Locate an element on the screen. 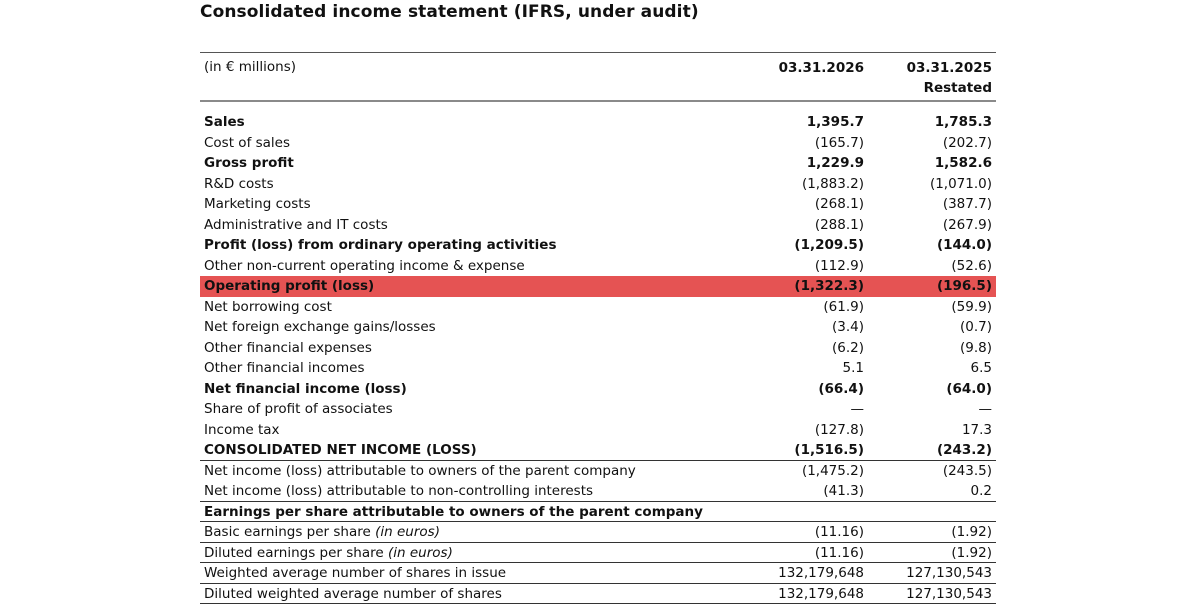 The width and height of the screenshot is (1200, 604). row-label-text: Income tax is located at coordinates (242, 430).